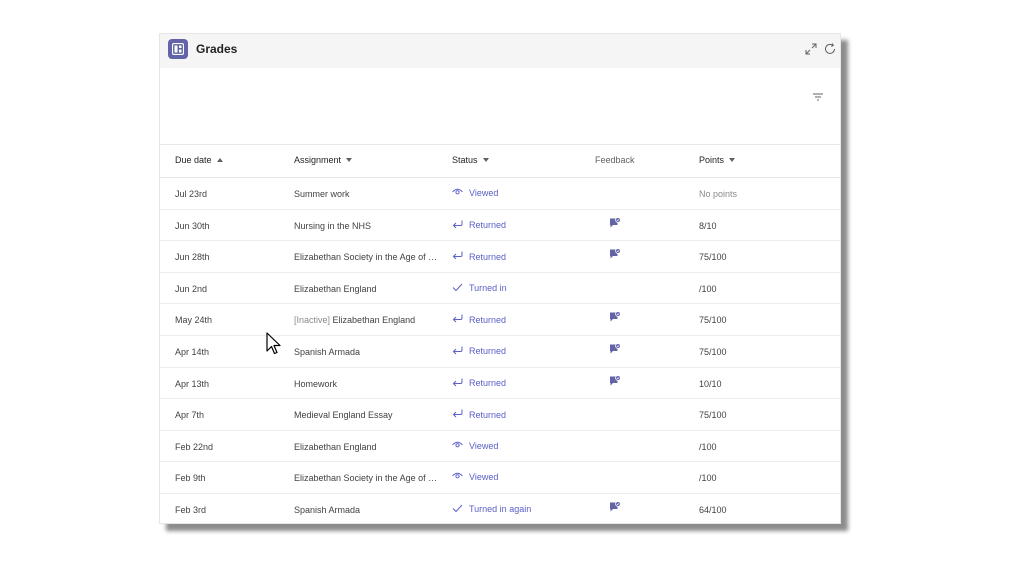 The height and width of the screenshot is (576, 1024). What do you see at coordinates (367, 194) in the screenshot?
I see `assignment-cell: Summer work` at bounding box center [367, 194].